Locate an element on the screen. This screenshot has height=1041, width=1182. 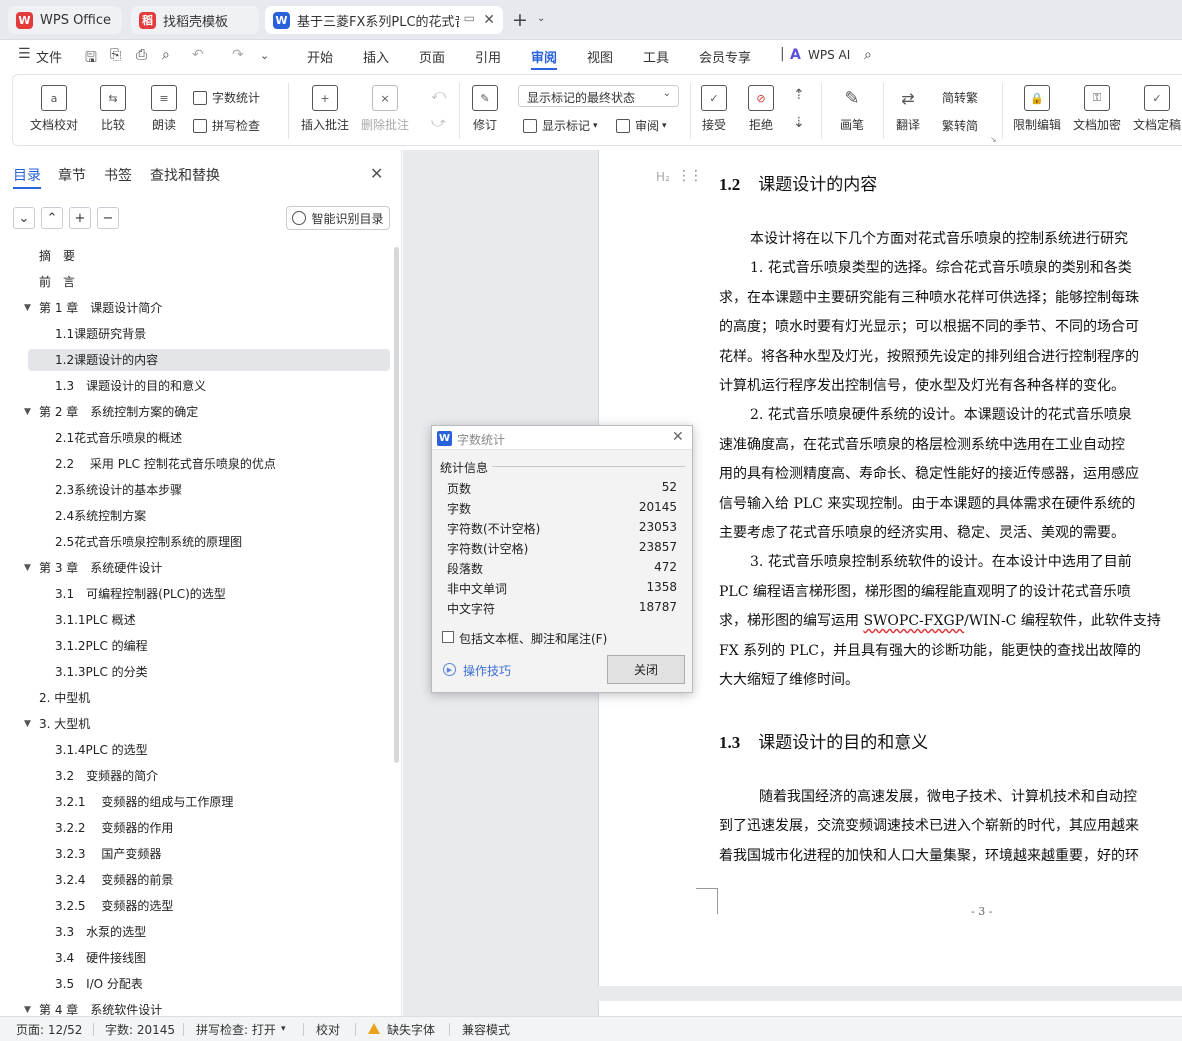
track-changes-button: ✎ 修订 is located at coordinates (485, 109).